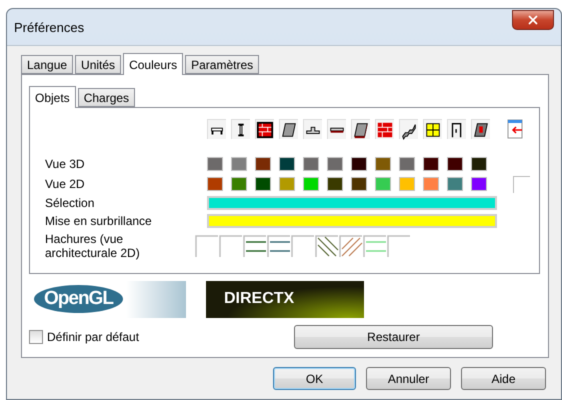 The image size is (562, 400). I want to click on tab: Langue, so click(47, 64).